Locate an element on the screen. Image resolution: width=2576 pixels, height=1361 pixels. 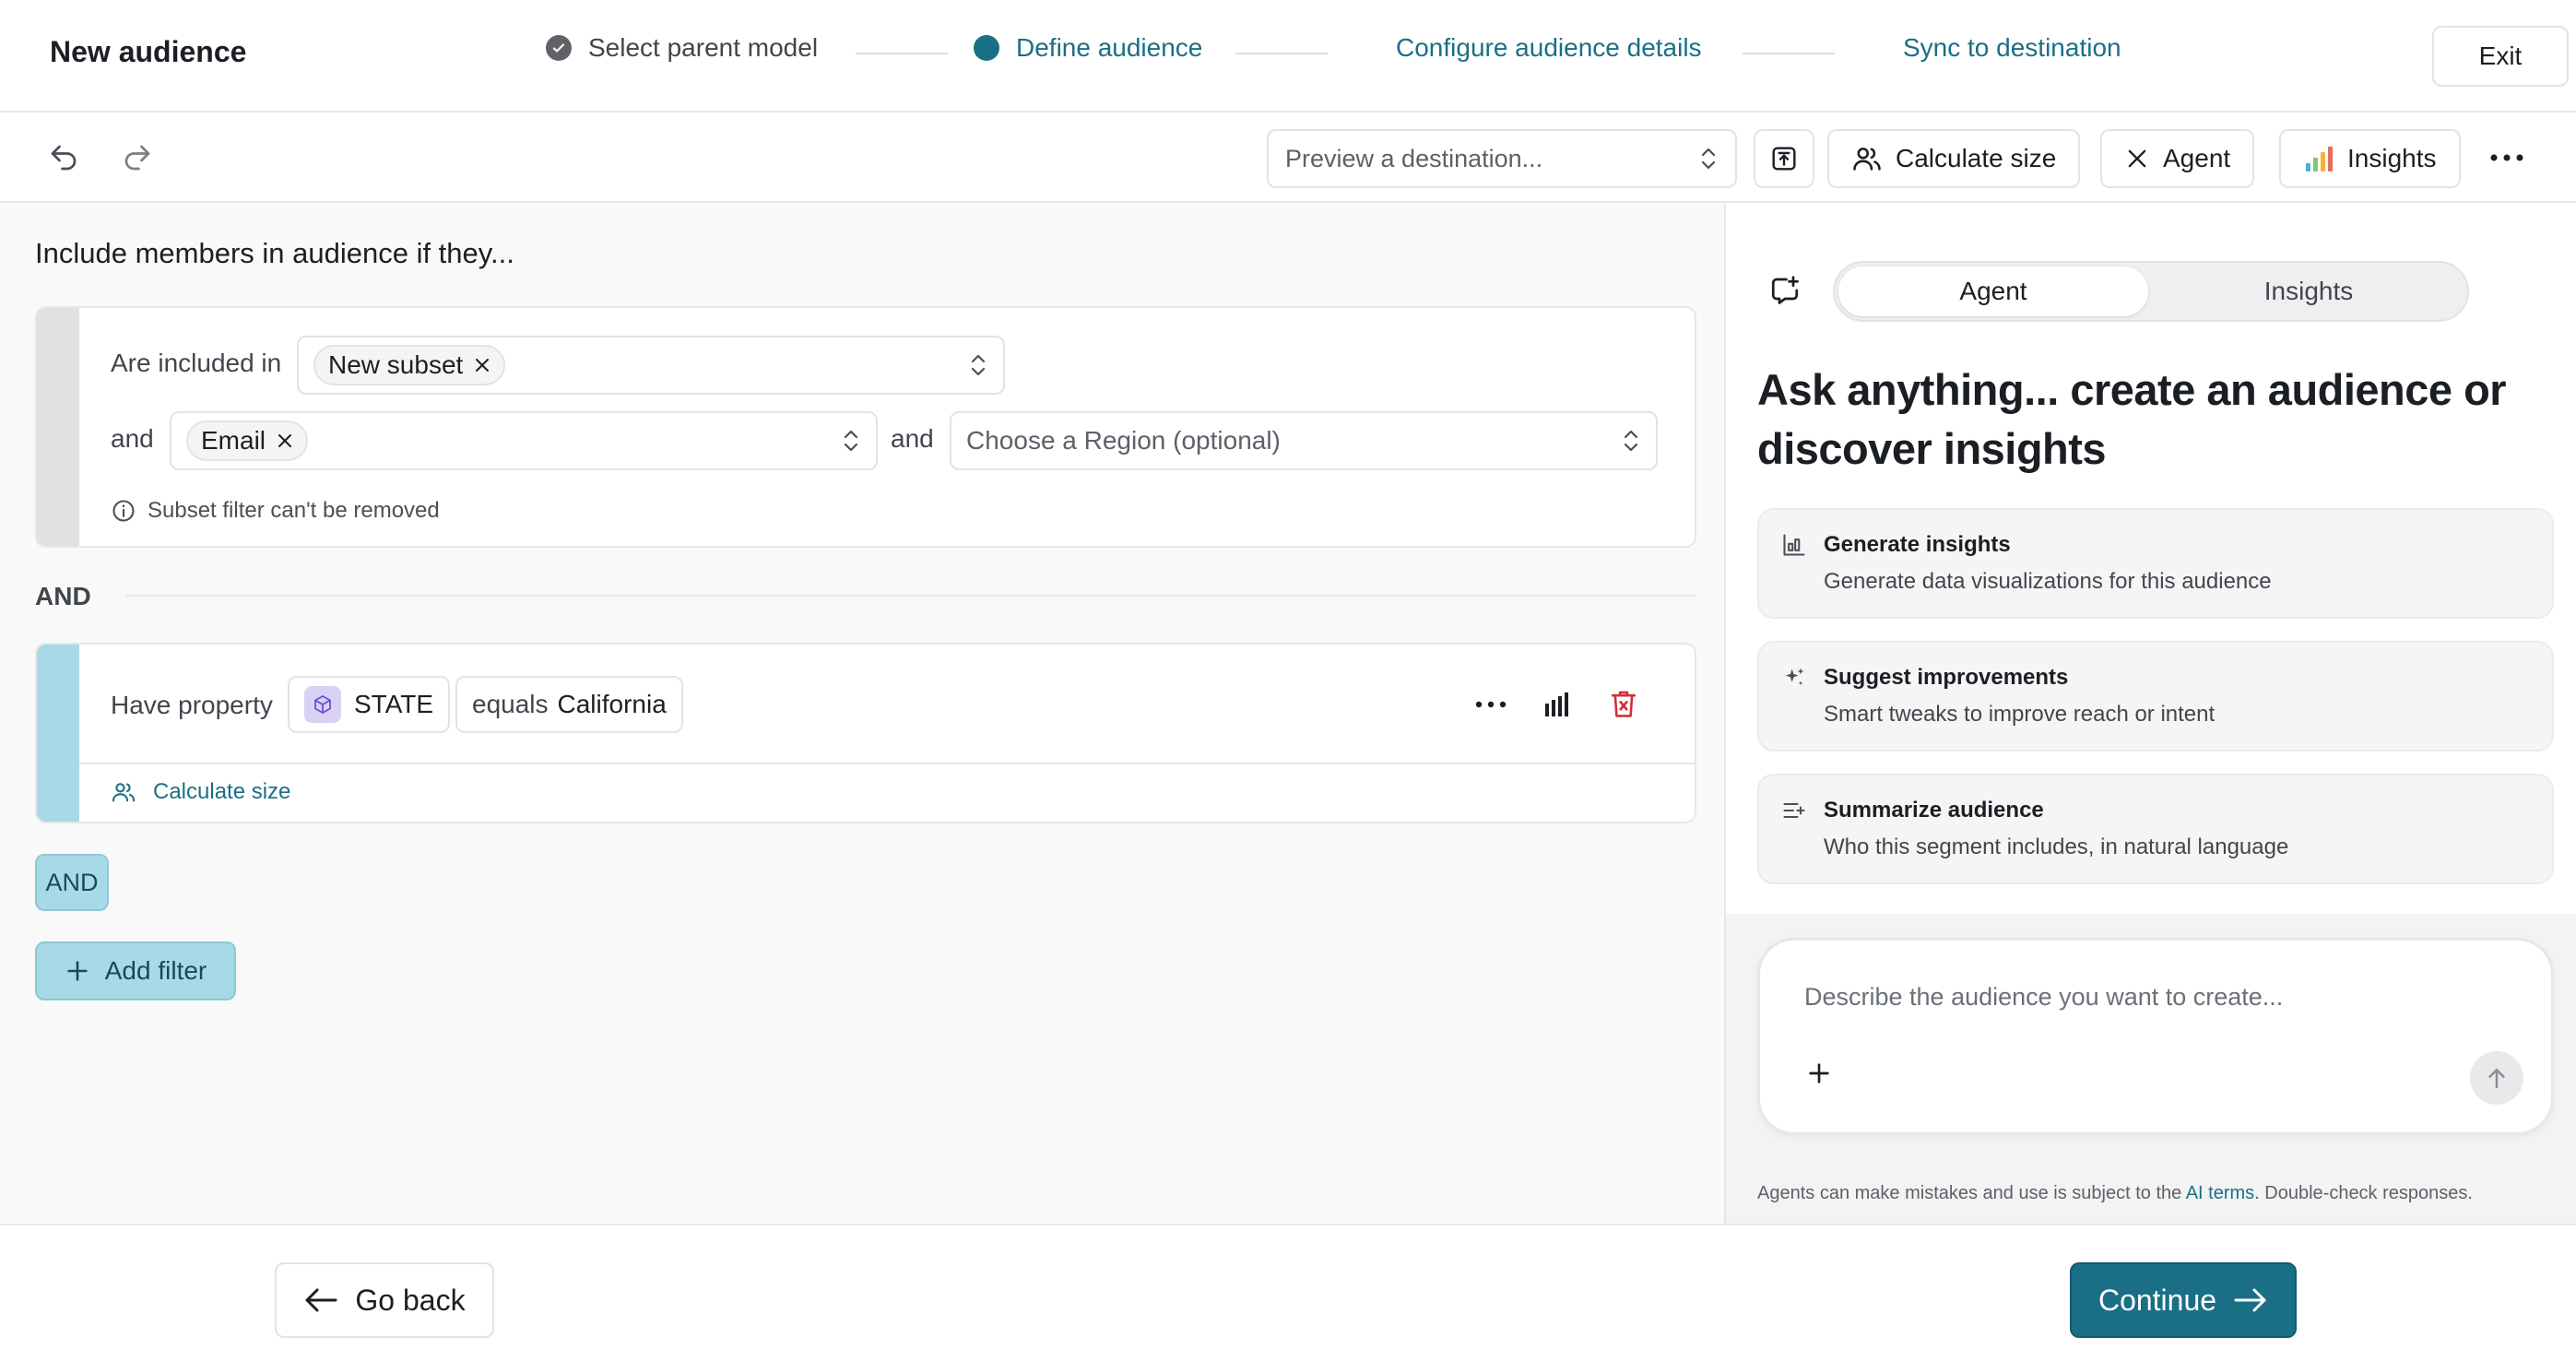
step-configure-audience-details: Configure audience details is located at coordinates (1549, 48).